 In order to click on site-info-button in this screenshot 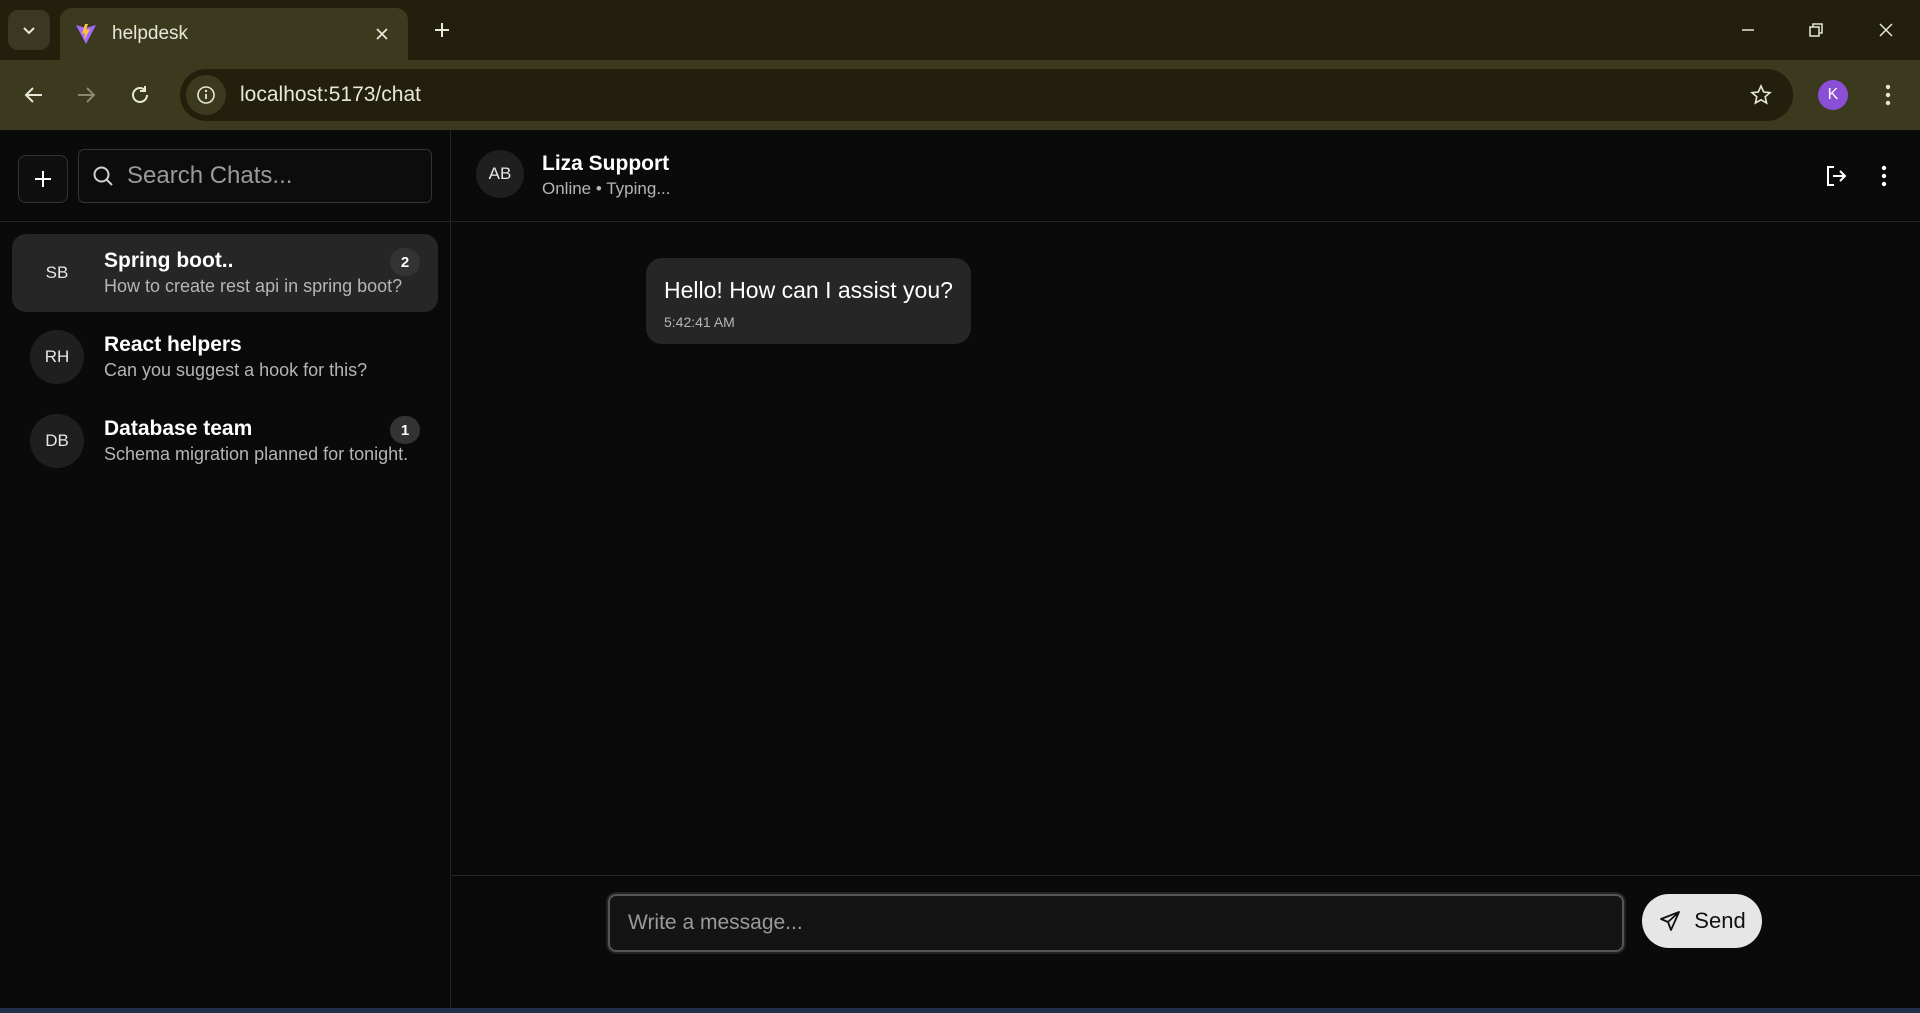, I will do `click(206, 95)`.